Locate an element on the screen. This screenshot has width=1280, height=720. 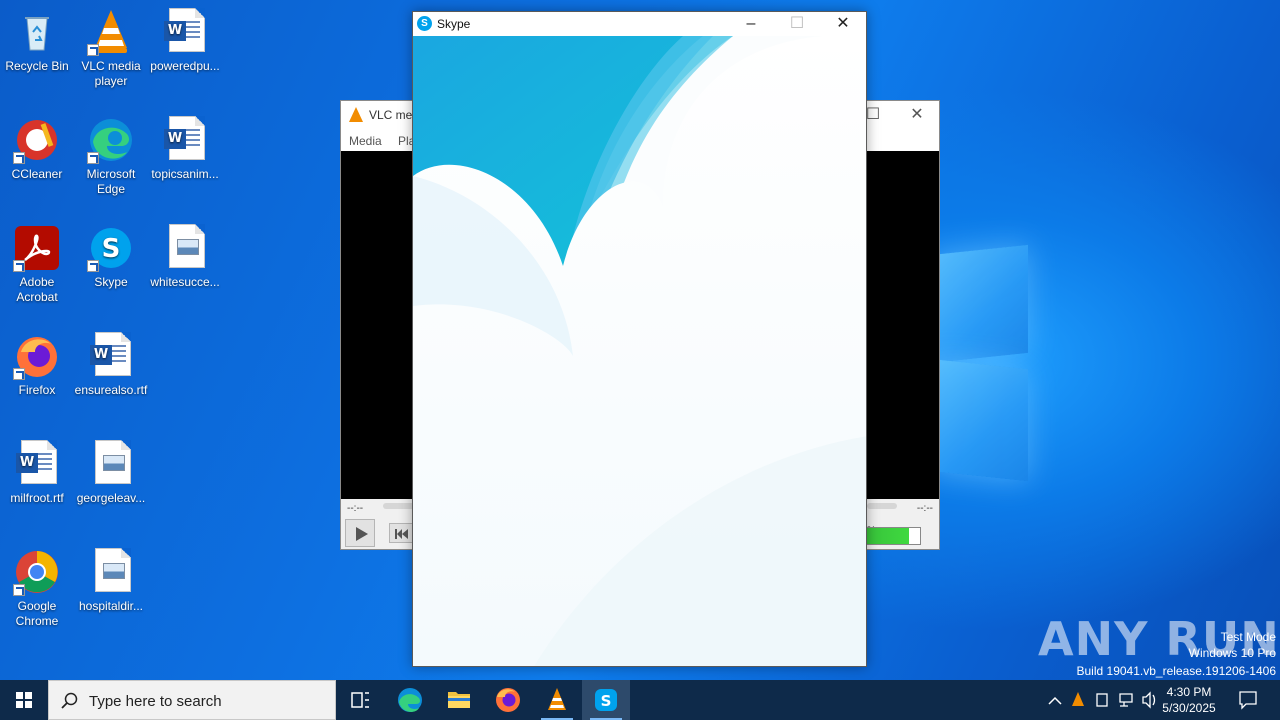
vlc-previous-button is located at coordinates (401, 533).